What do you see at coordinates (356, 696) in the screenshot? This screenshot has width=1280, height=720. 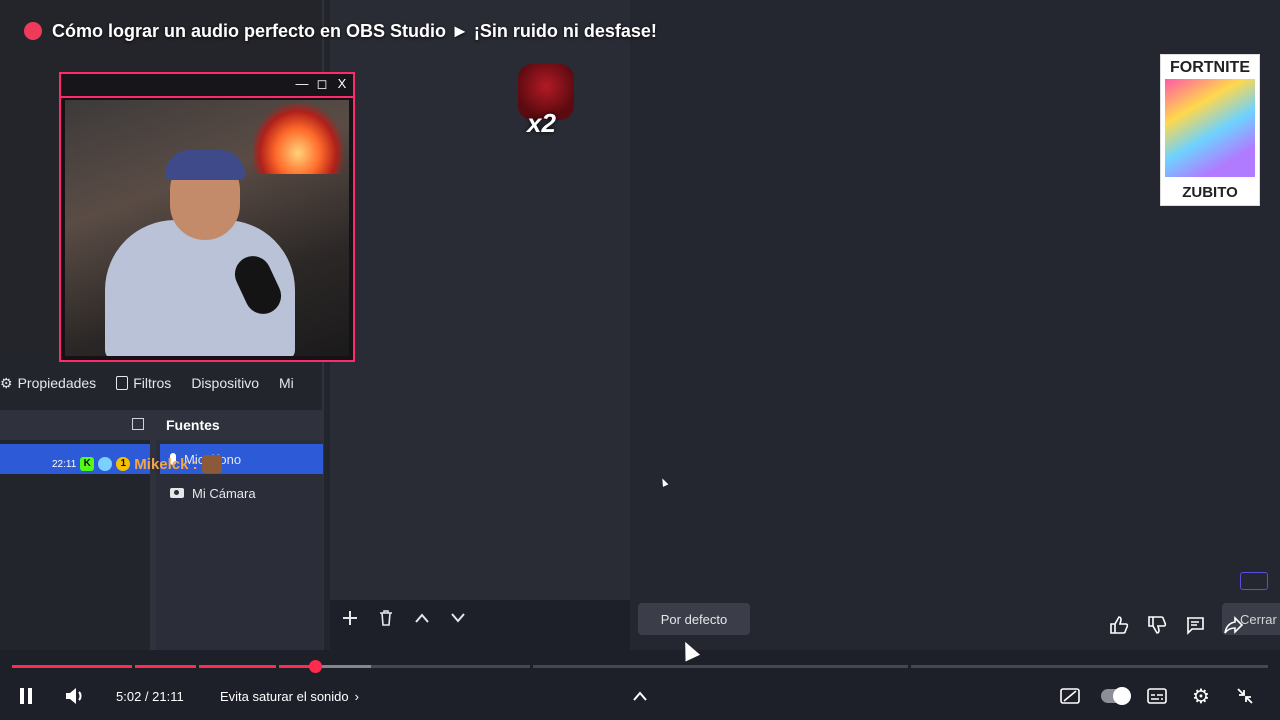 I see `chevron-right-icon: ›` at bounding box center [356, 696].